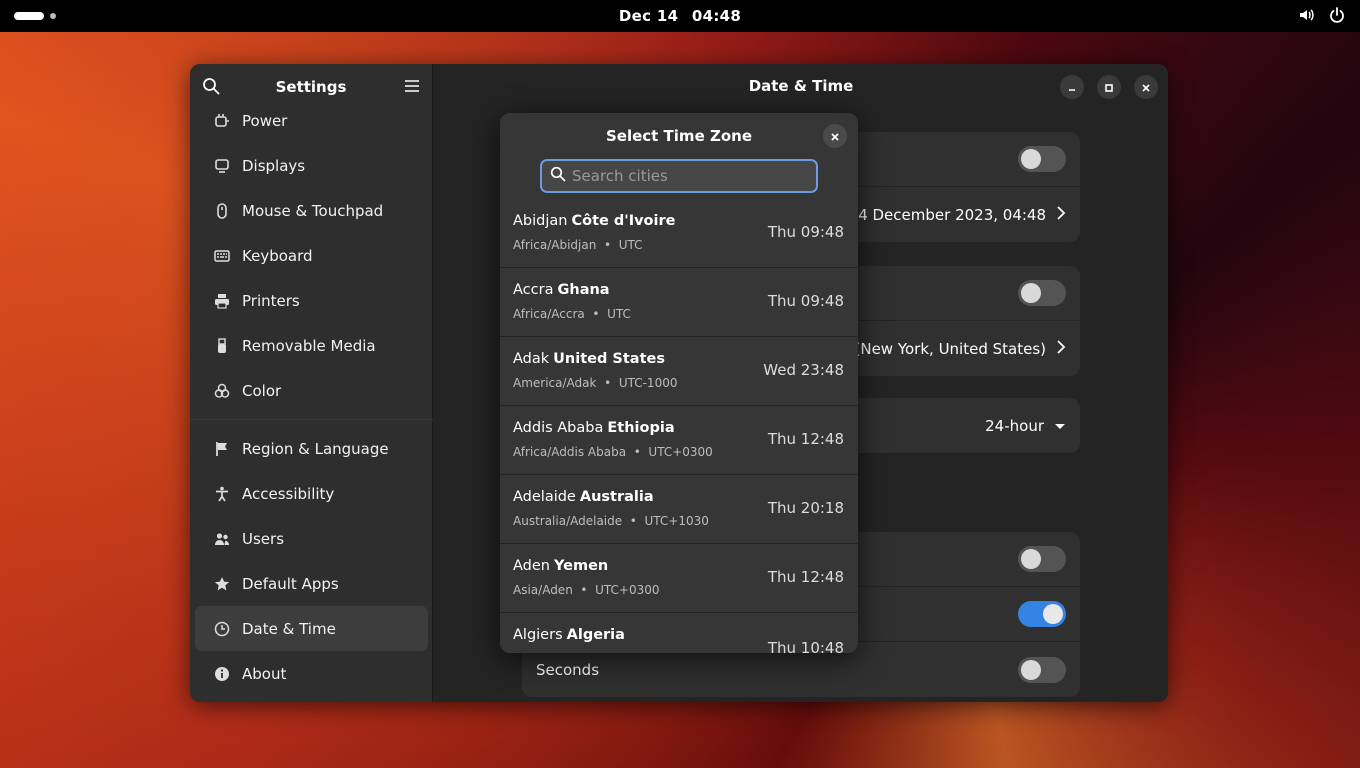 The image size is (1360, 768). I want to click on automatic-date-time-toggle, so click(1042, 159).